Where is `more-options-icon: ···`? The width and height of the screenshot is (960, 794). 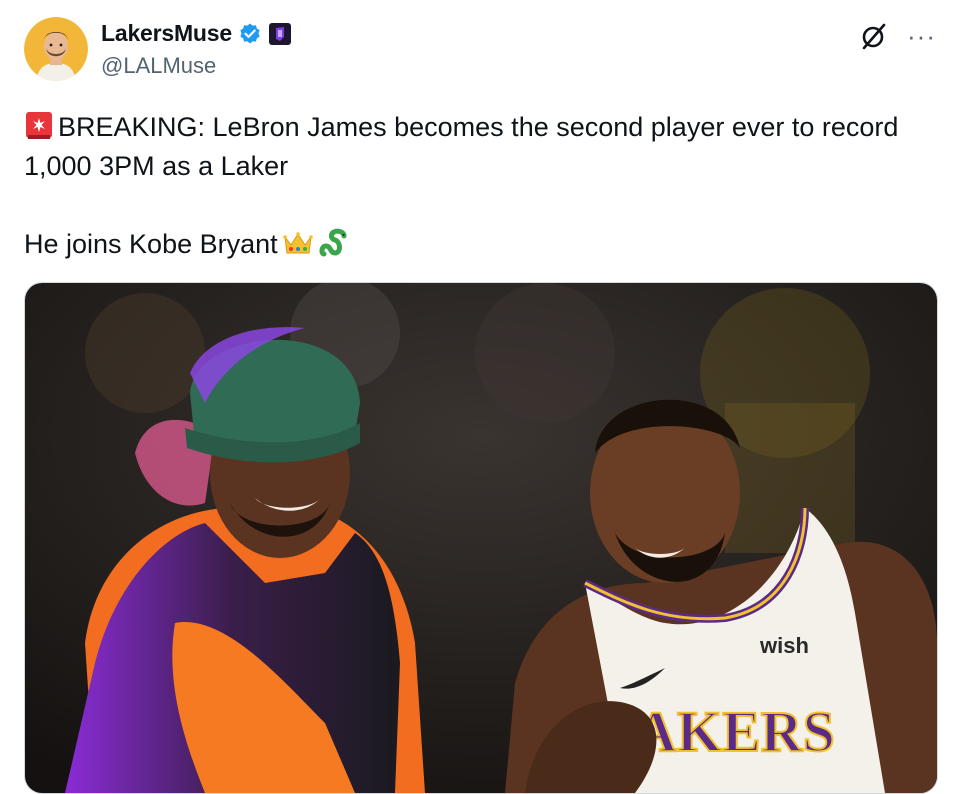
more-options-icon: ··· is located at coordinates (921, 36).